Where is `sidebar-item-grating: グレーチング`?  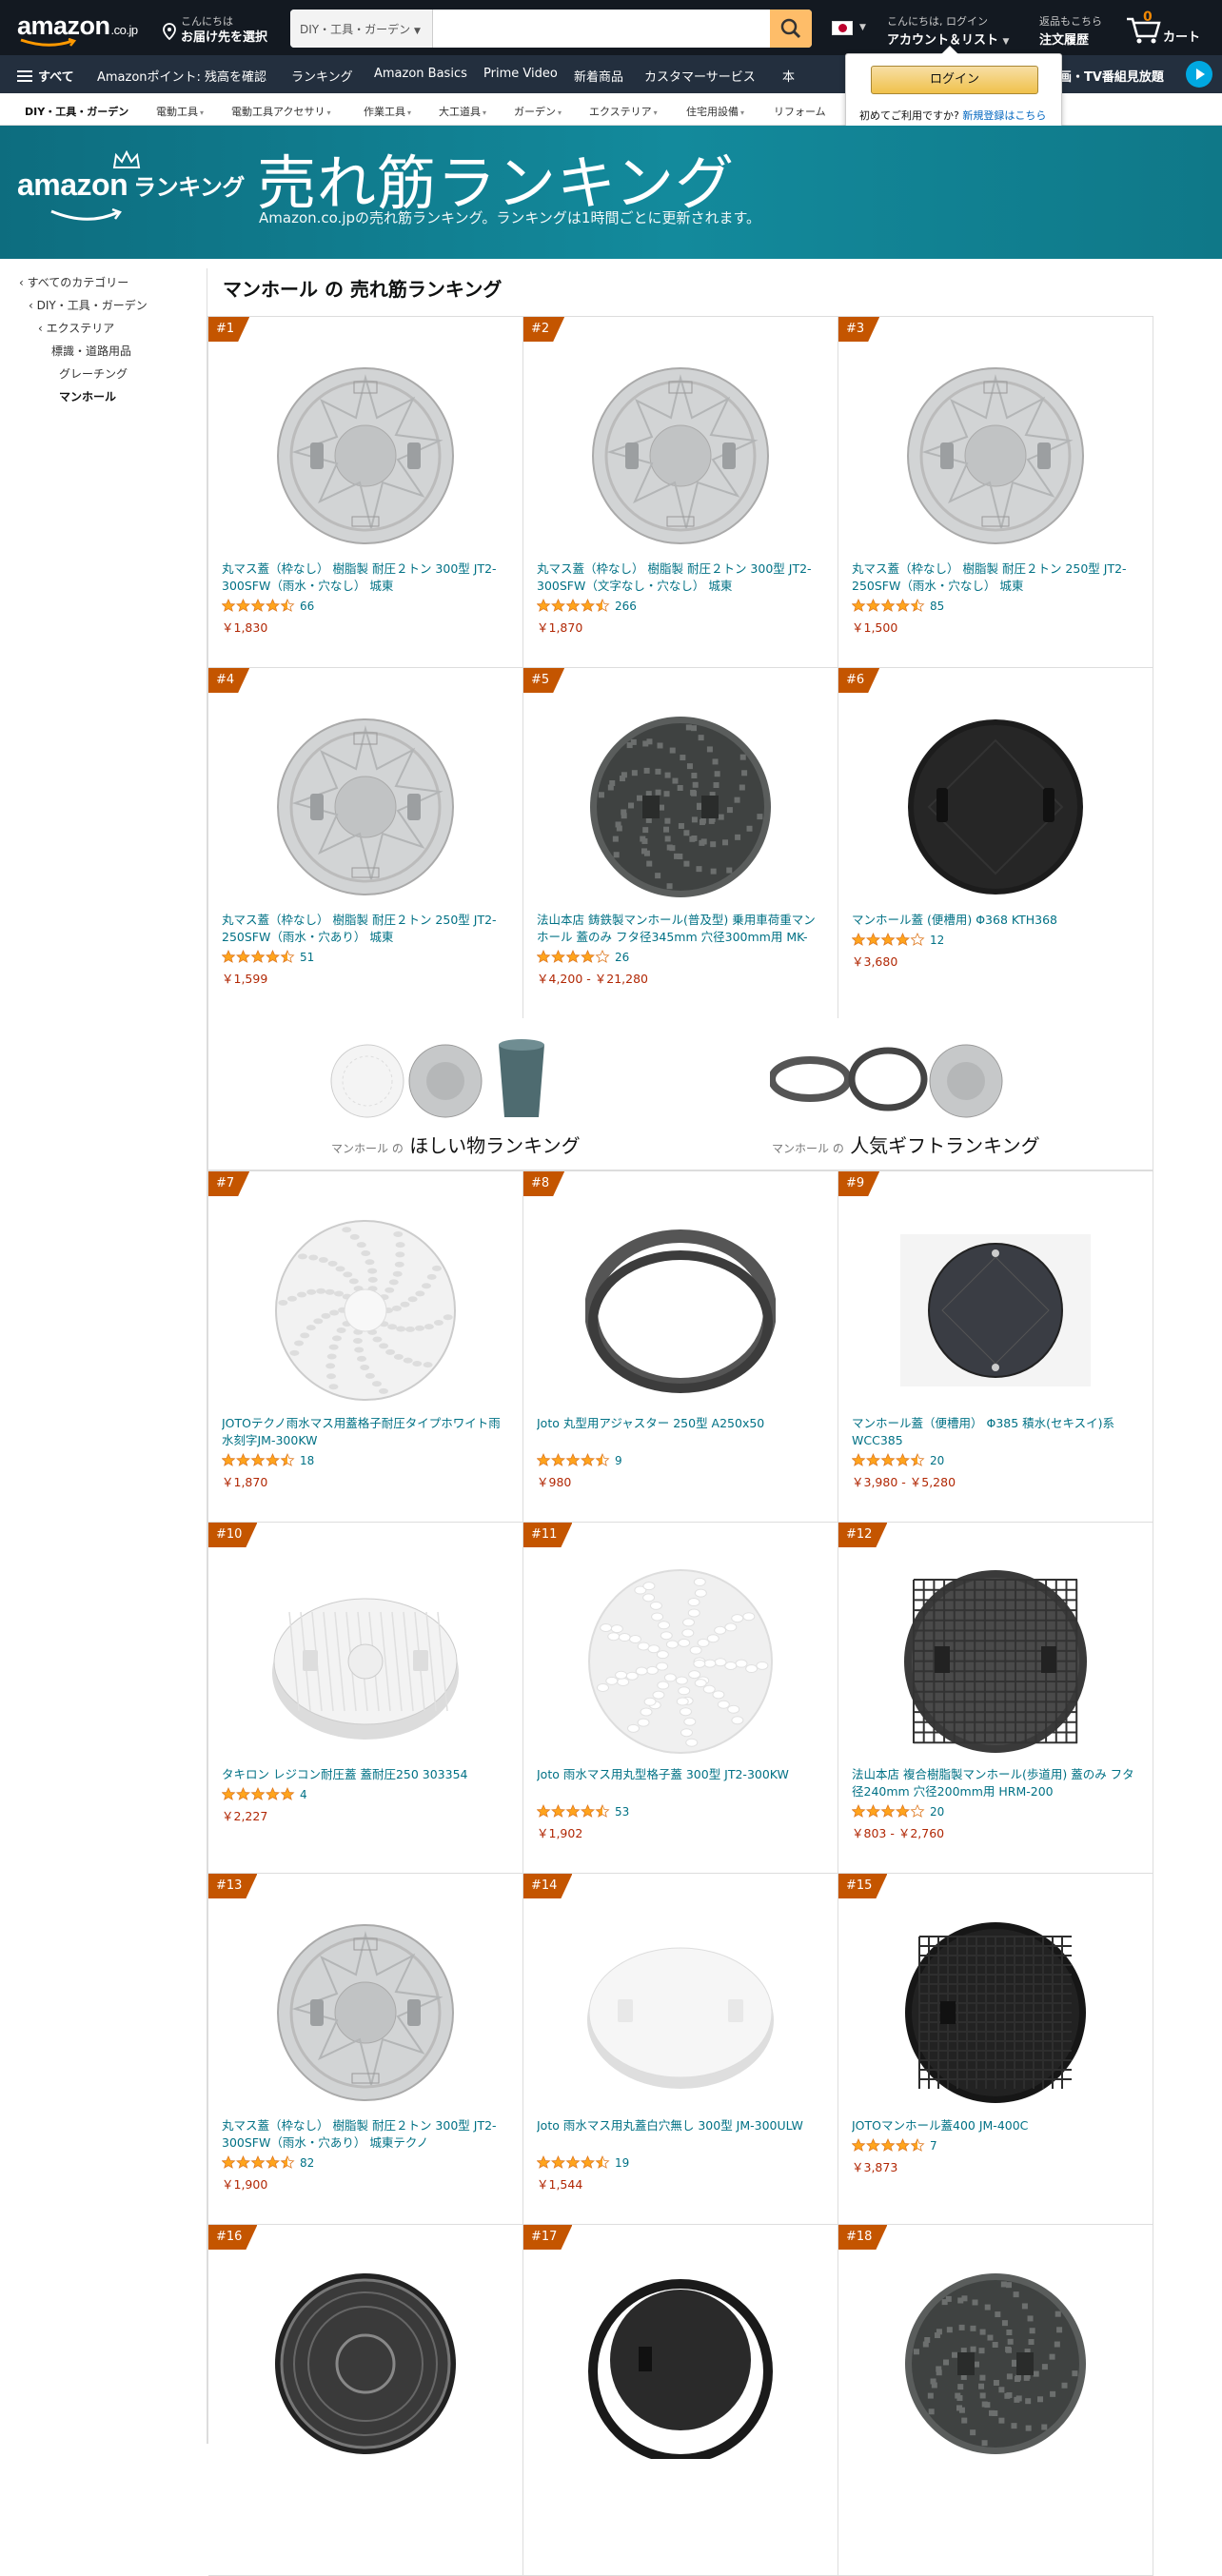
sidebar-item-grating: グレーチング is located at coordinates (93, 373).